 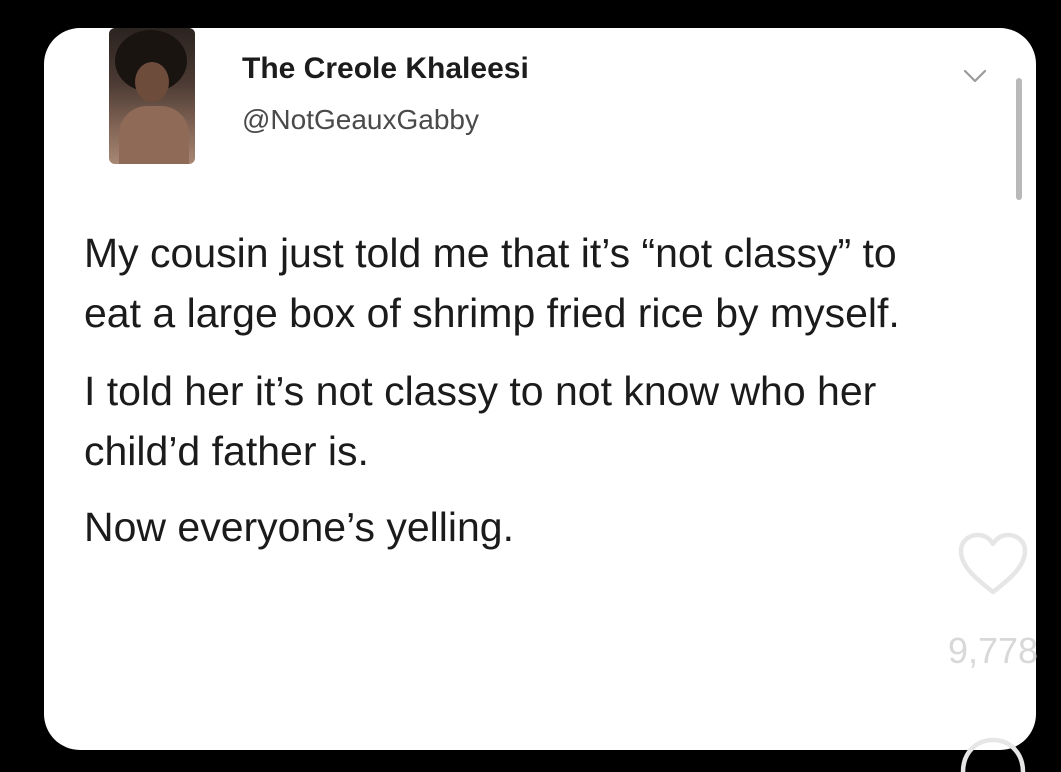 What do you see at coordinates (993, 650) in the screenshot?
I see `like-count: 9,778` at bounding box center [993, 650].